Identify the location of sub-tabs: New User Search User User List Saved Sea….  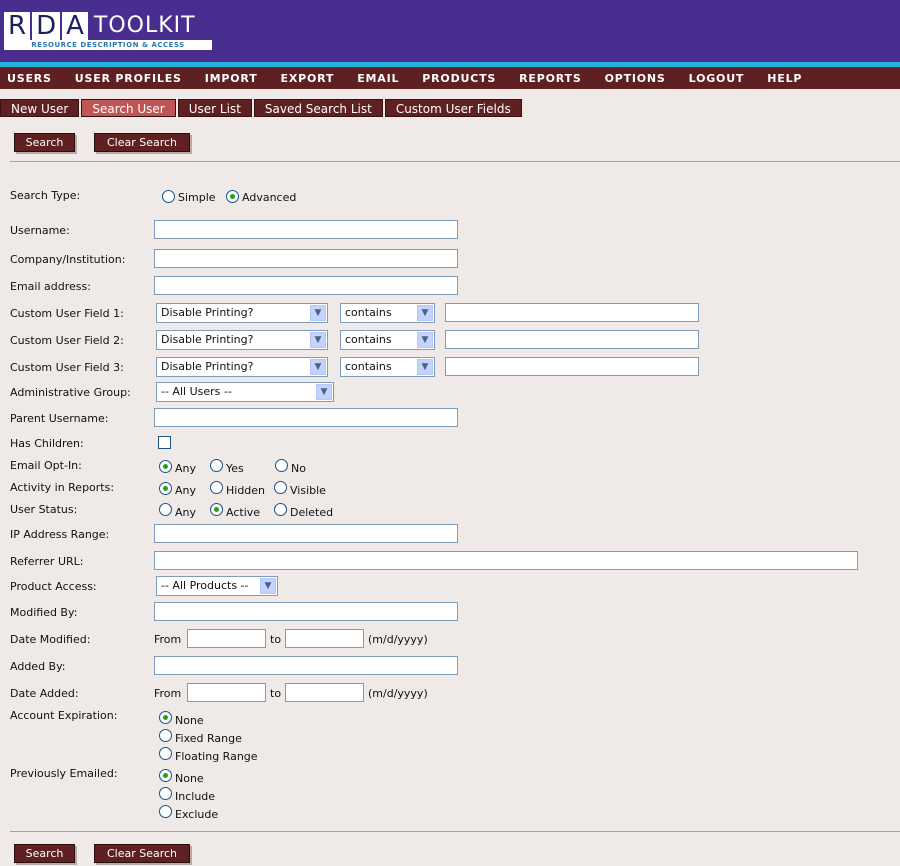
(262, 108).